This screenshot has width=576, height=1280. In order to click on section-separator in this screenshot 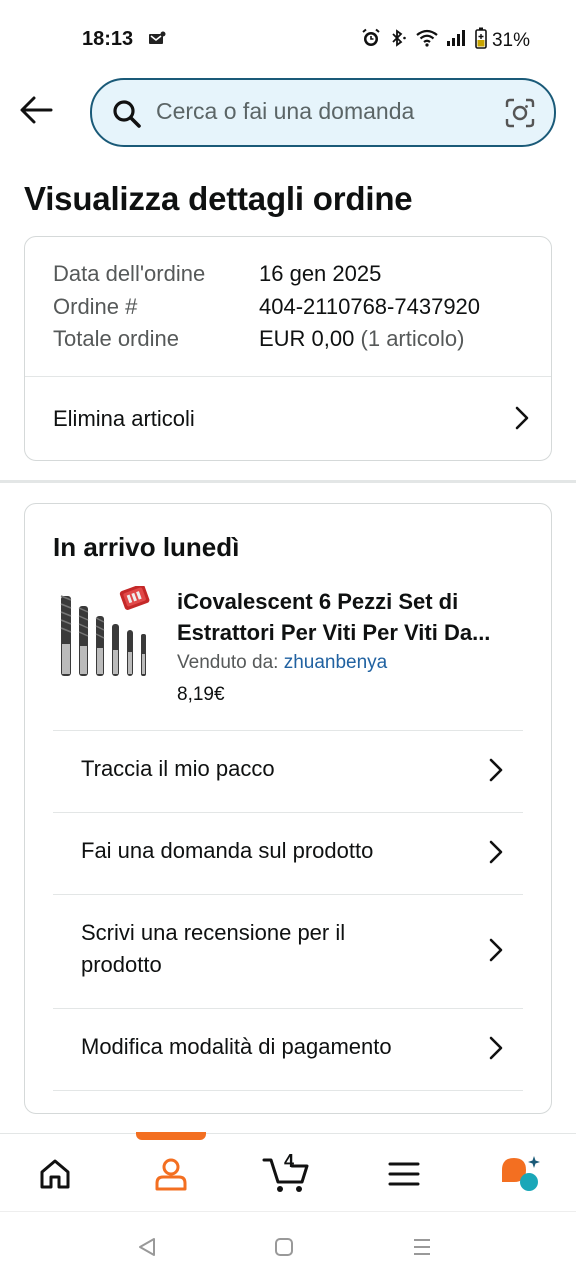, I will do `click(288, 481)`.